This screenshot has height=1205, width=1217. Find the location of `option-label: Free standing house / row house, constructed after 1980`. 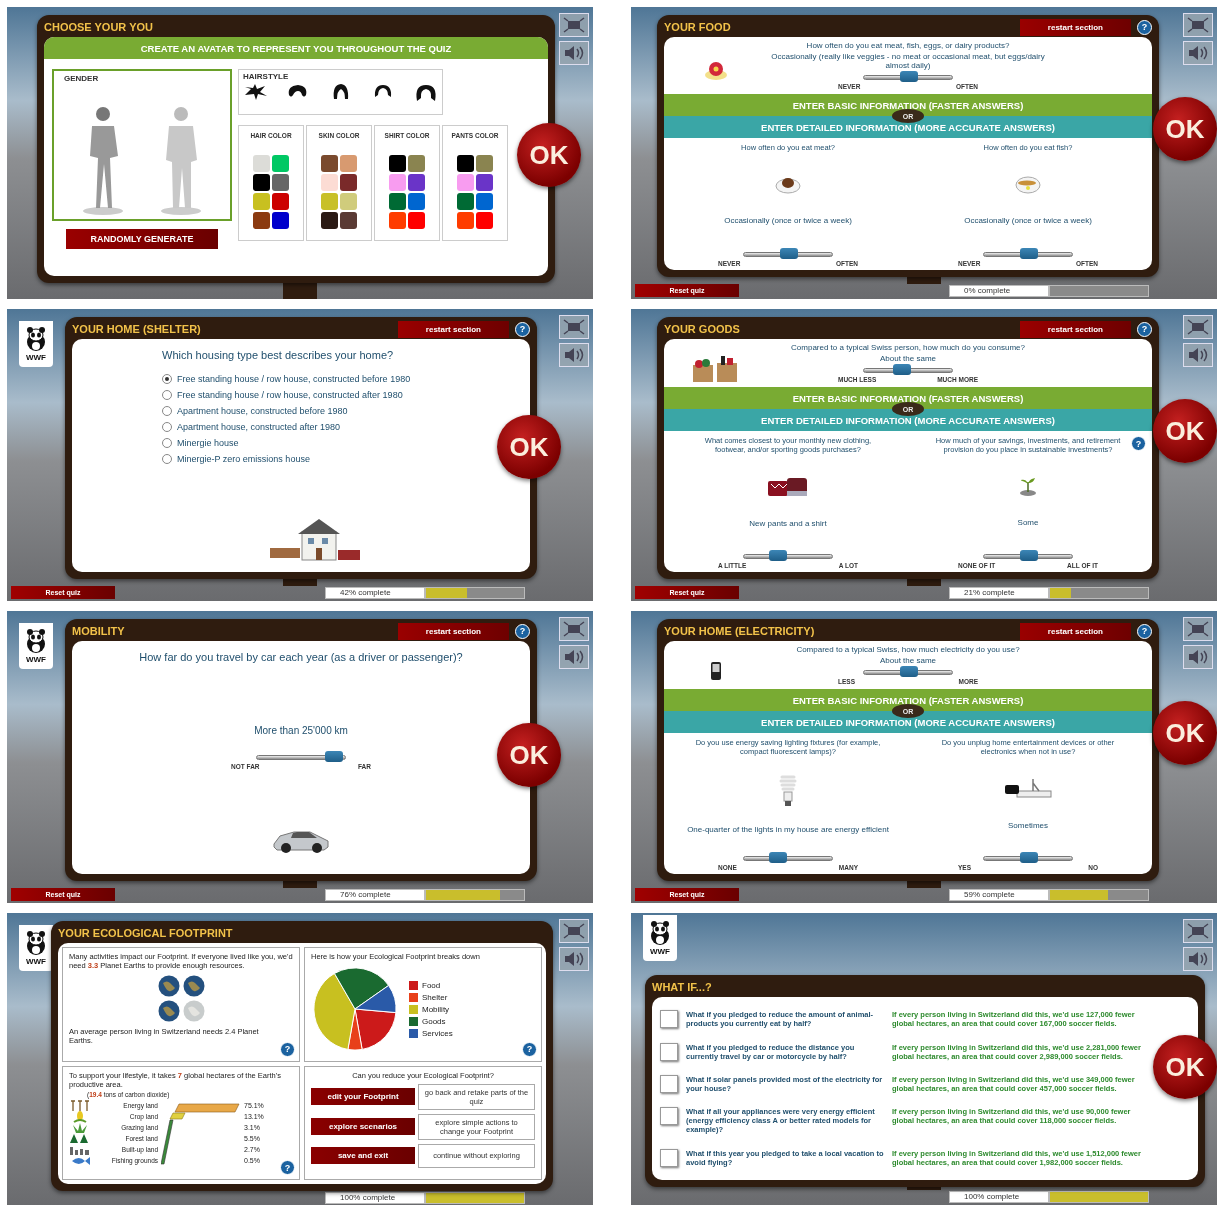

option-label: Free standing house / row house, constructed after 1980 is located at coordinates (290, 395).